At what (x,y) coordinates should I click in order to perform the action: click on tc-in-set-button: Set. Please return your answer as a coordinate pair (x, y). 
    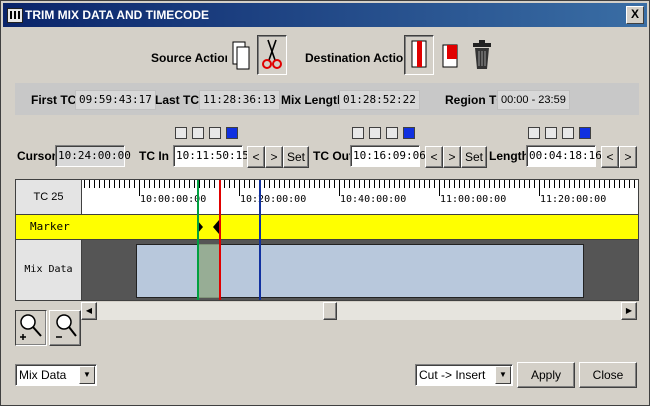
    Looking at the image, I should click on (296, 157).